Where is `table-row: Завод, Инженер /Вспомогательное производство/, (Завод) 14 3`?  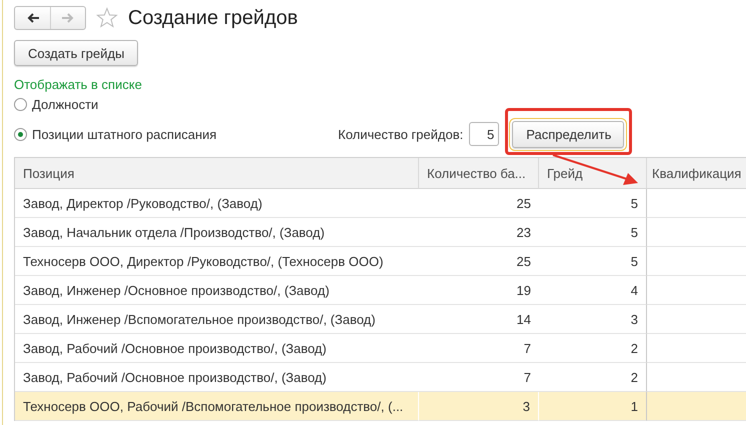 table-row: Завод, Инженер /Вспомогательное производство/, (Завод) 14 3 is located at coordinates (380, 319).